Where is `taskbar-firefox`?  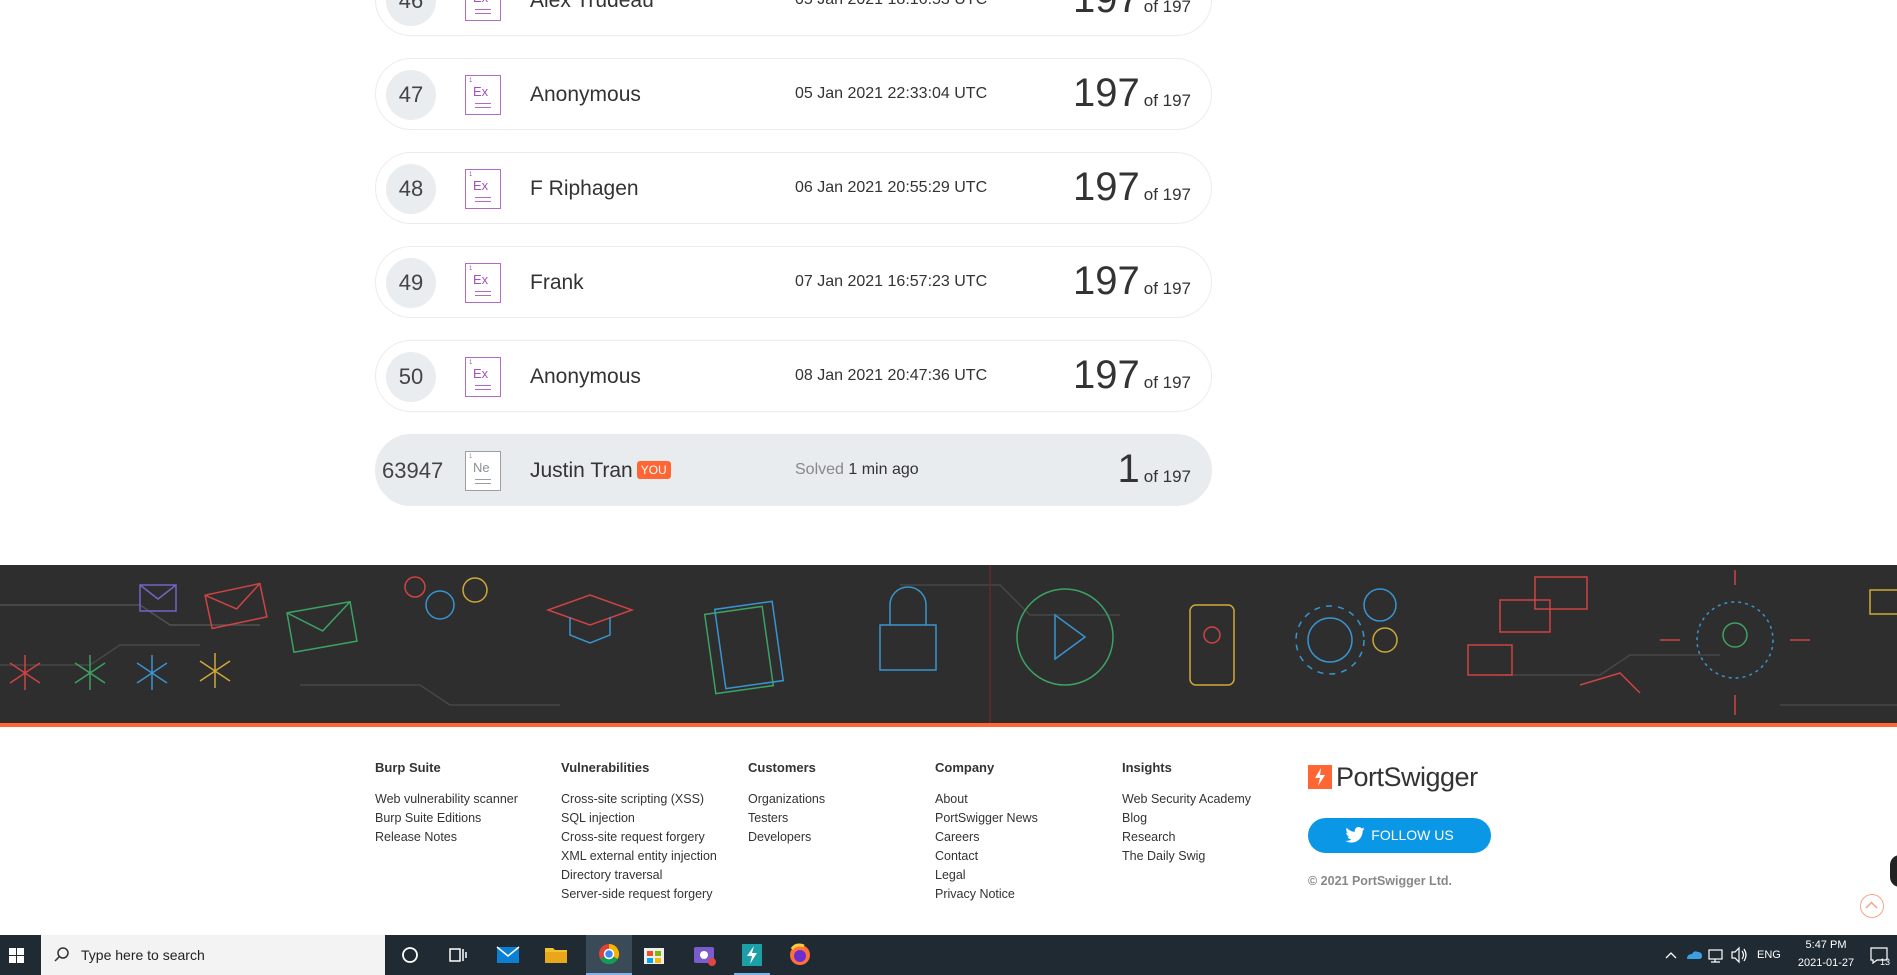 taskbar-firefox is located at coordinates (800, 955).